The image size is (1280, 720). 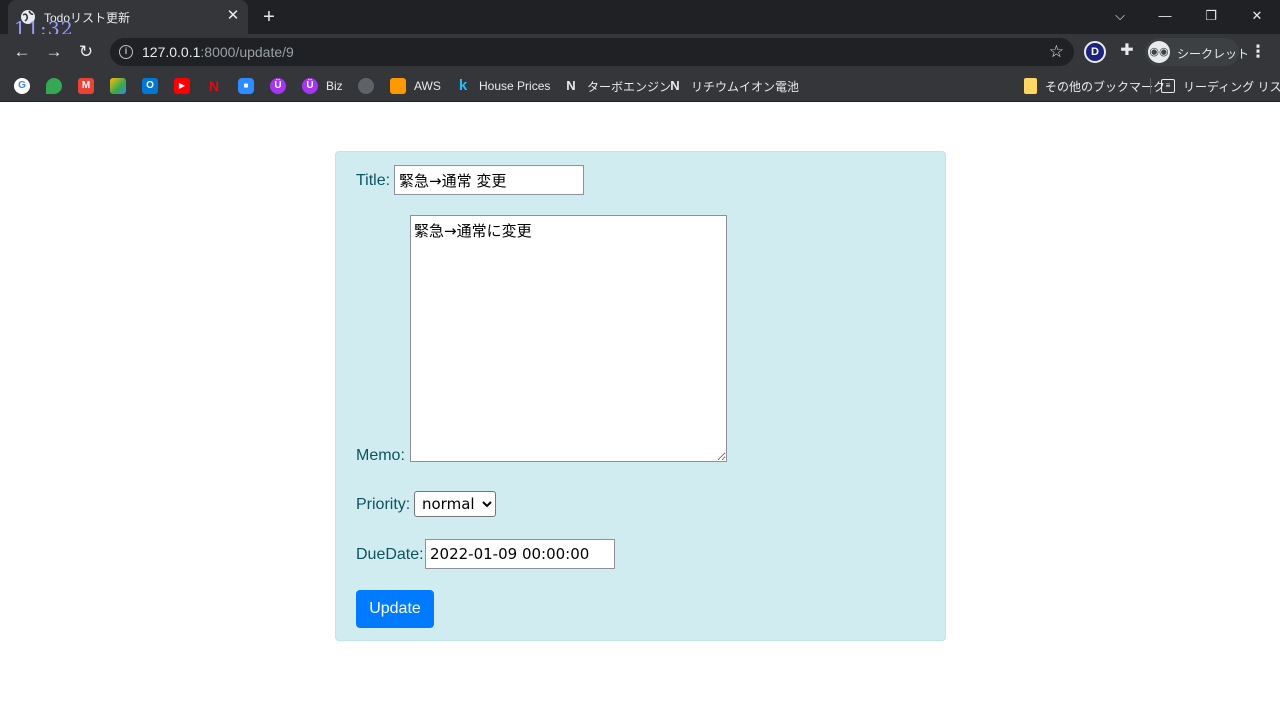 What do you see at coordinates (1231, 86) in the screenshot?
I see `reading-list-label: リーディング リスト` at bounding box center [1231, 86].